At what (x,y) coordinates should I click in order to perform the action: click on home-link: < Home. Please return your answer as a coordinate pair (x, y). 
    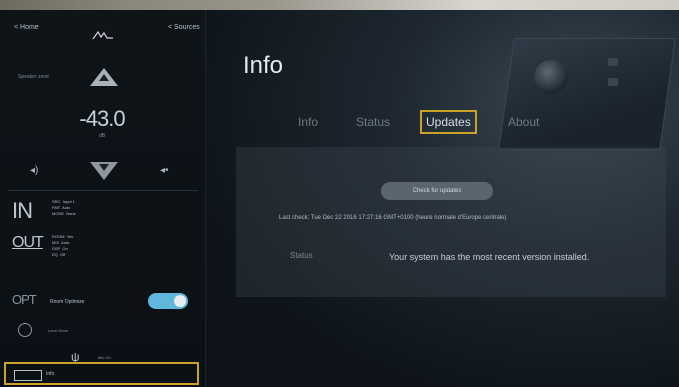
    Looking at the image, I should click on (26, 27).